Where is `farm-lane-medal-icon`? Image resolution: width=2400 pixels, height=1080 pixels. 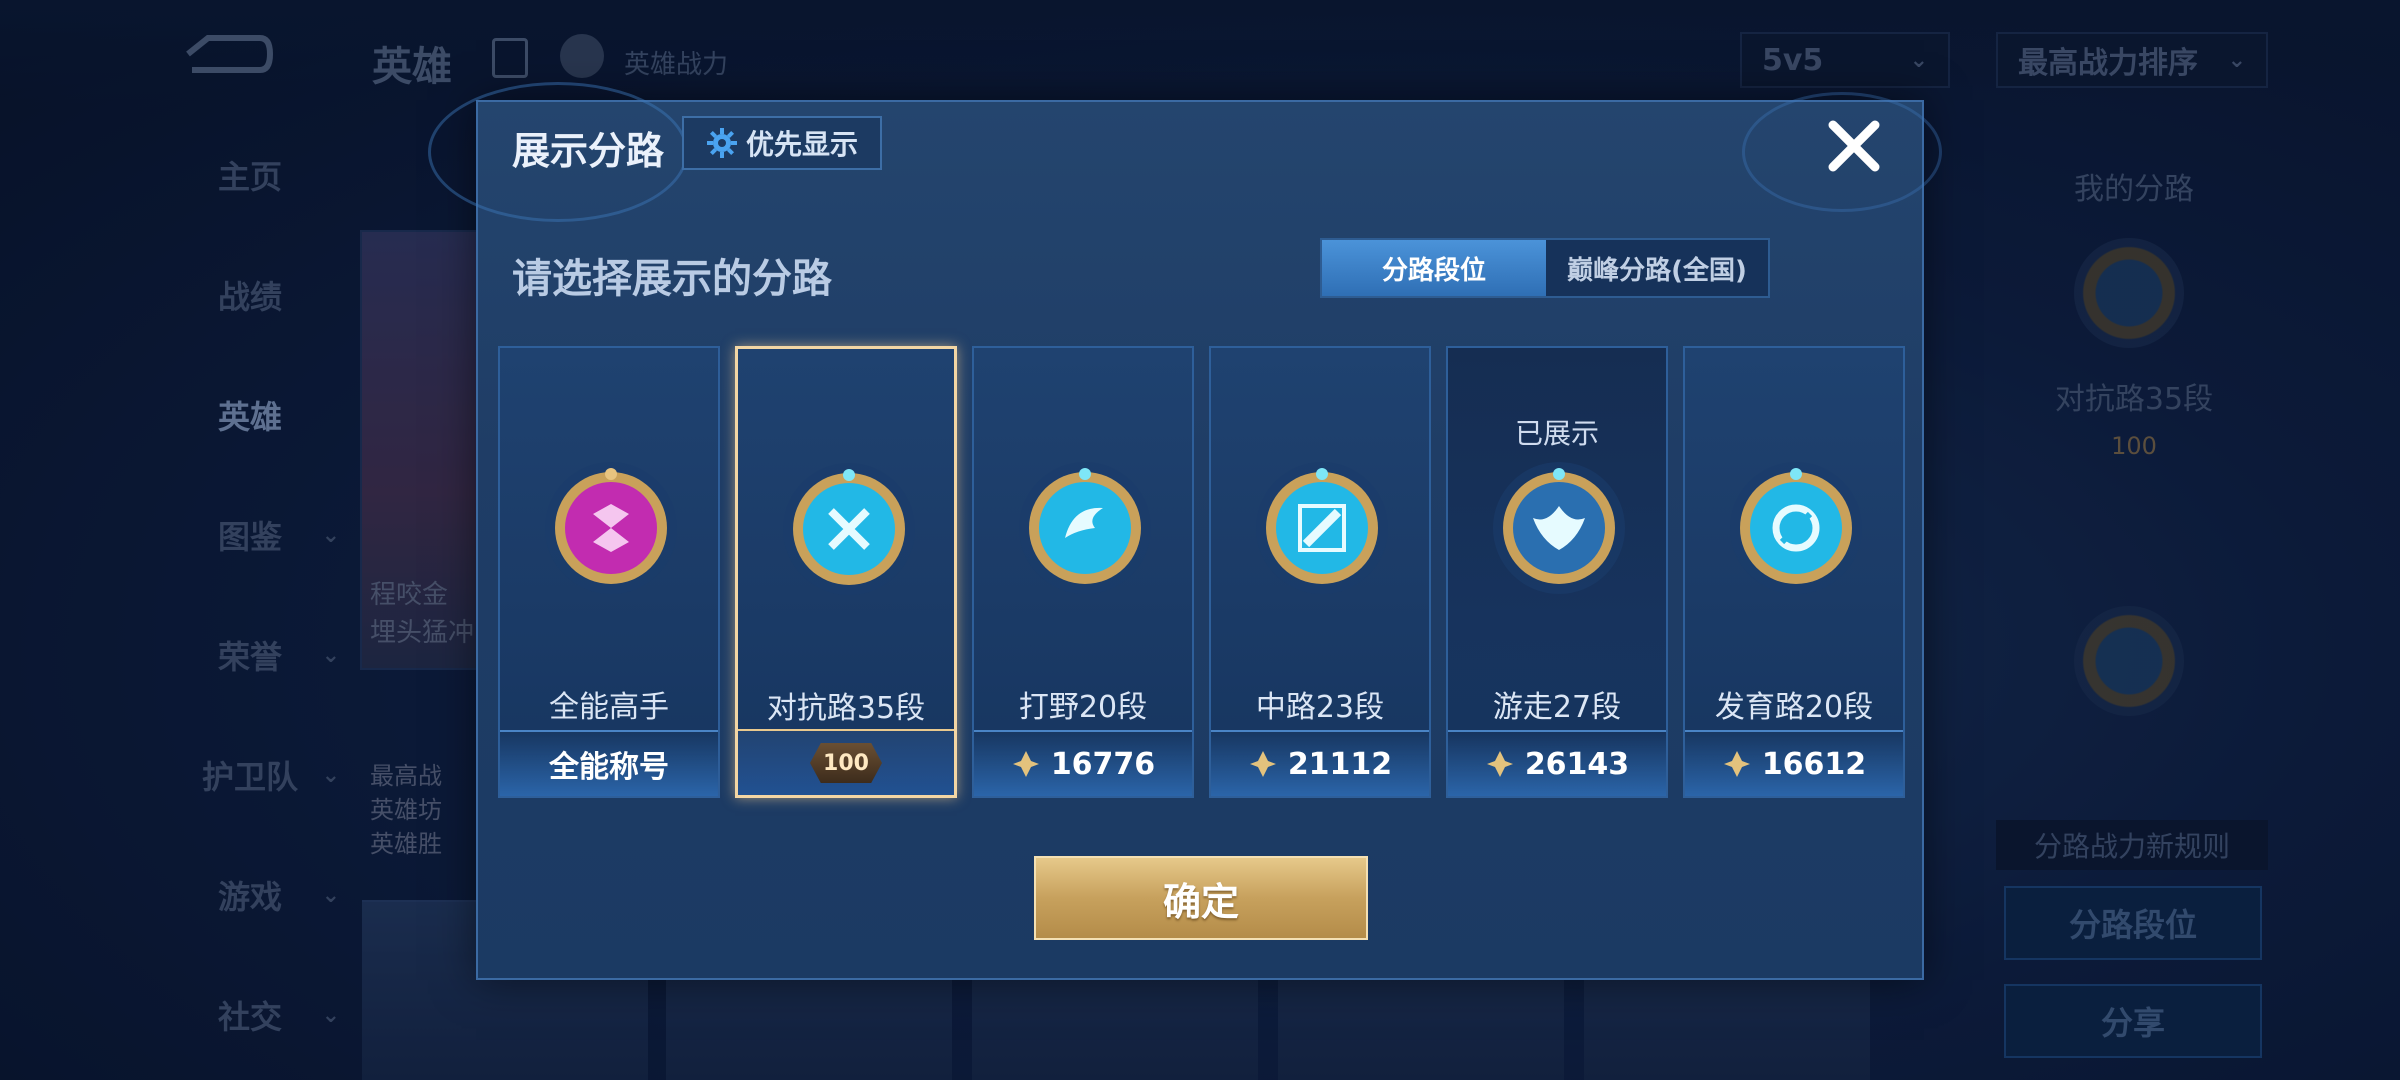 farm-lane-medal-icon is located at coordinates (1796, 528).